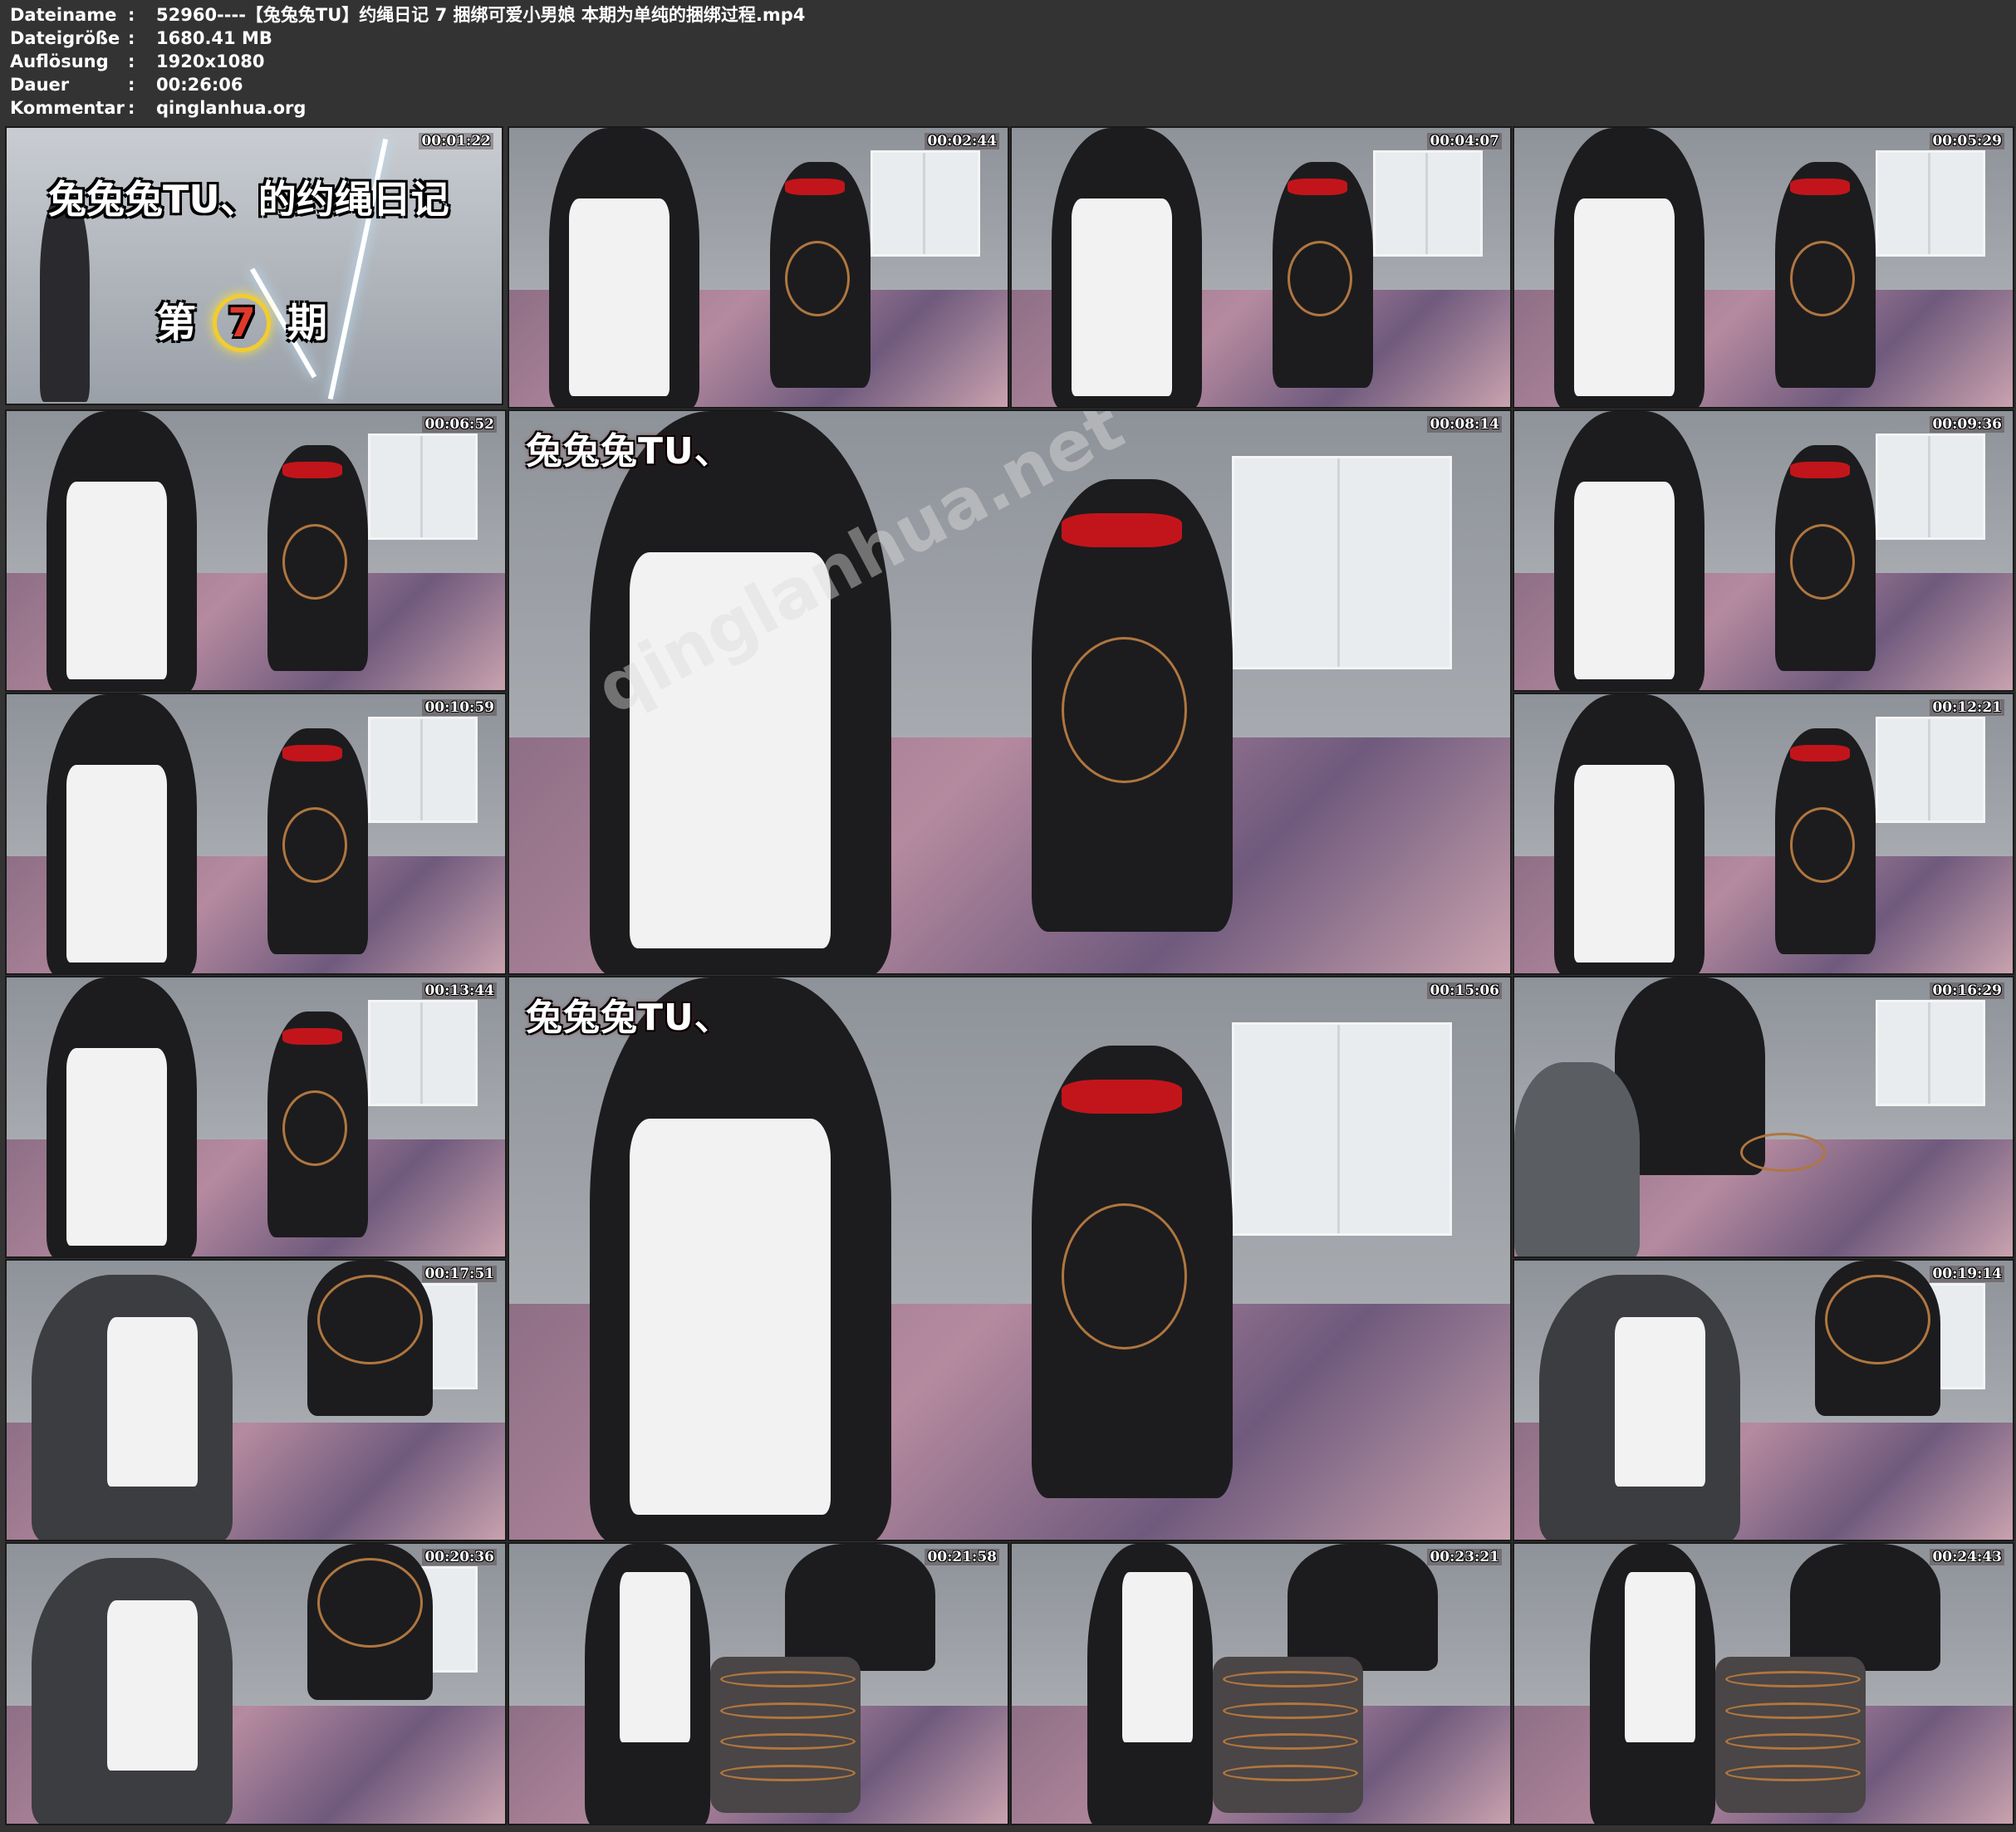 The image size is (2016, 1832). Describe the element at coordinates (1967, 424) in the screenshot. I see `thumbnail-timestamp: 00:09:36` at that location.